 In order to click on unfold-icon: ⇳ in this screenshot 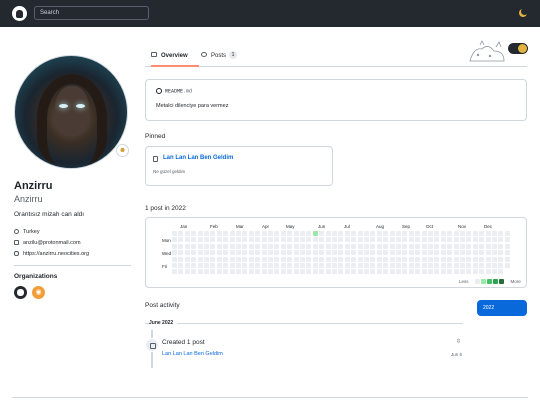, I will do `click(458, 341)`.